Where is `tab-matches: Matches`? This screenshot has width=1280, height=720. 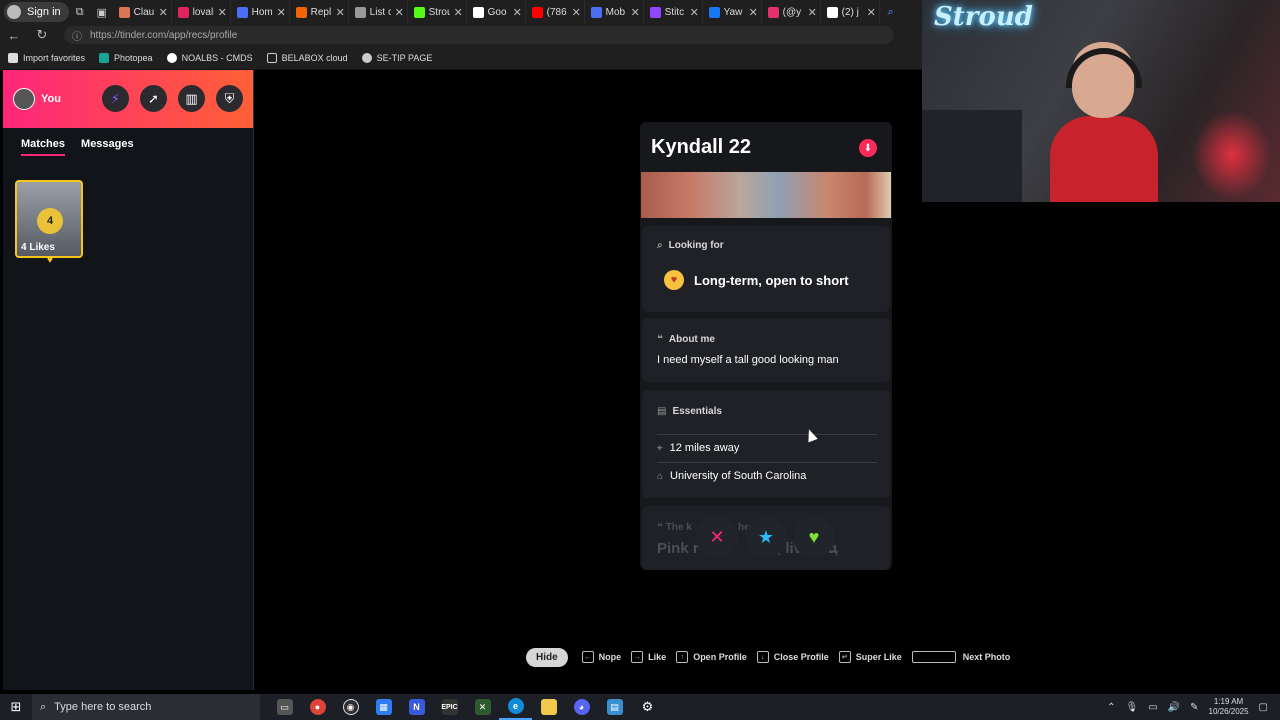
tab-matches: Matches is located at coordinates (43, 147).